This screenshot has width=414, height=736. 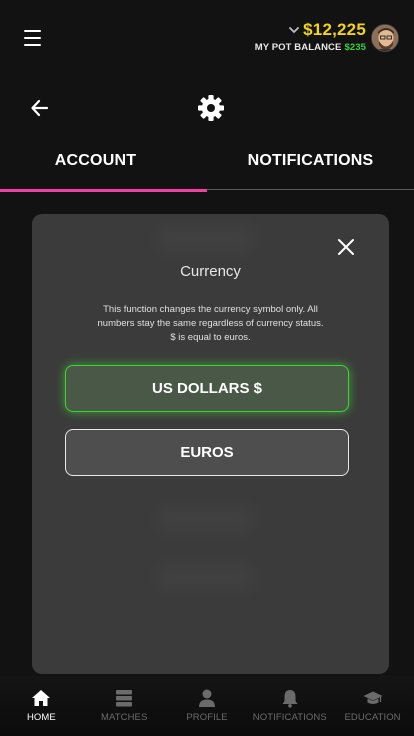 What do you see at coordinates (124, 698) in the screenshot?
I see `matches-icon` at bounding box center [124, 698].